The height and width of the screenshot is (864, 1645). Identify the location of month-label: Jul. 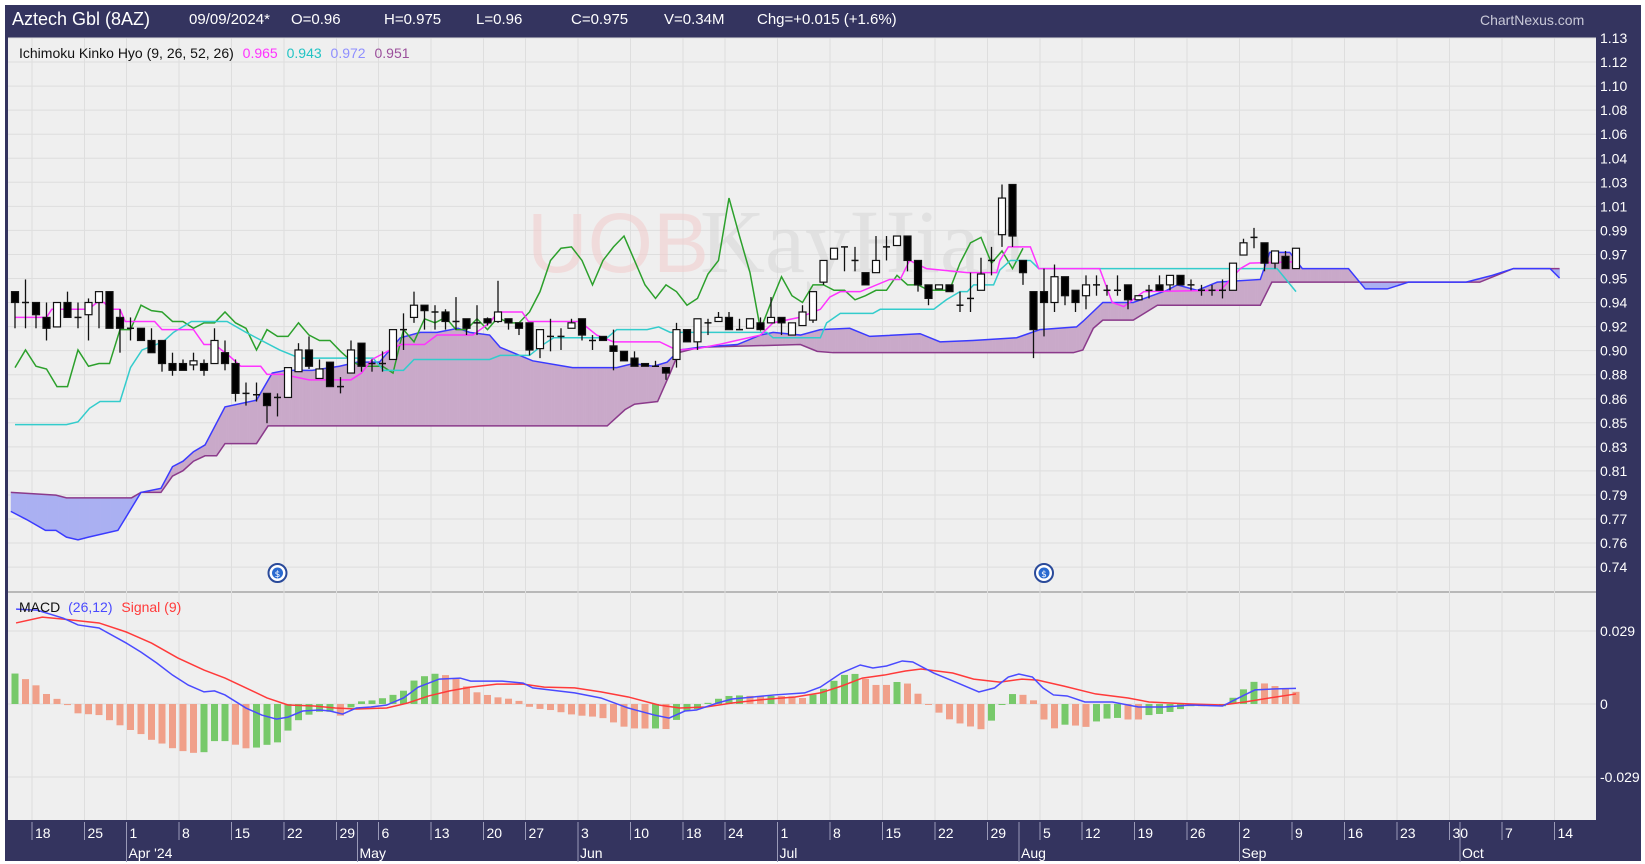
(789, 853).